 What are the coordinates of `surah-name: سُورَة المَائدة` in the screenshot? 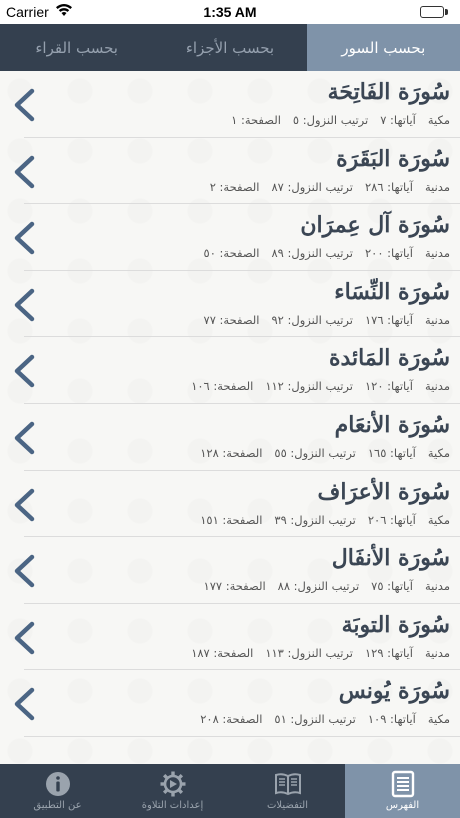 It's located at (389, 358).